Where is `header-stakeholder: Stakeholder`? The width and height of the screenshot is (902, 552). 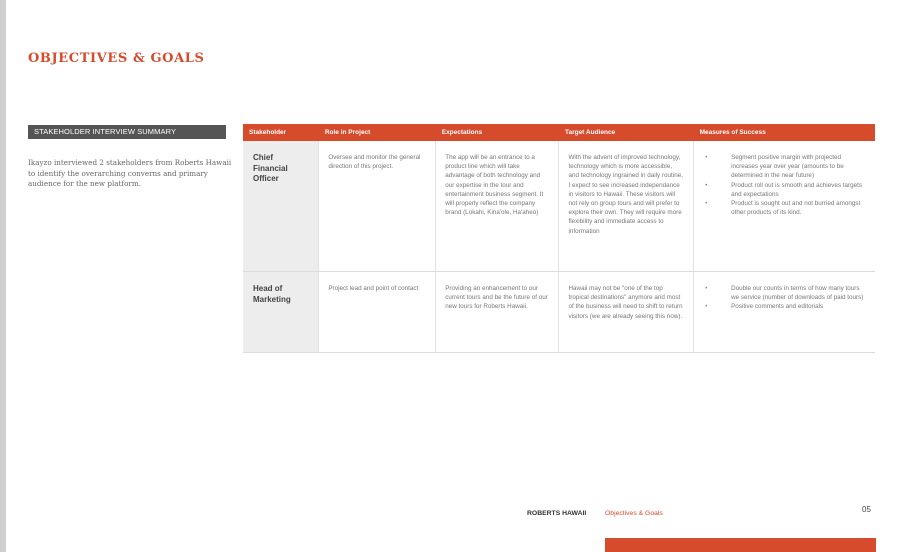 header-stakeholder: Stakeholder is located at coordinates (281, 132).